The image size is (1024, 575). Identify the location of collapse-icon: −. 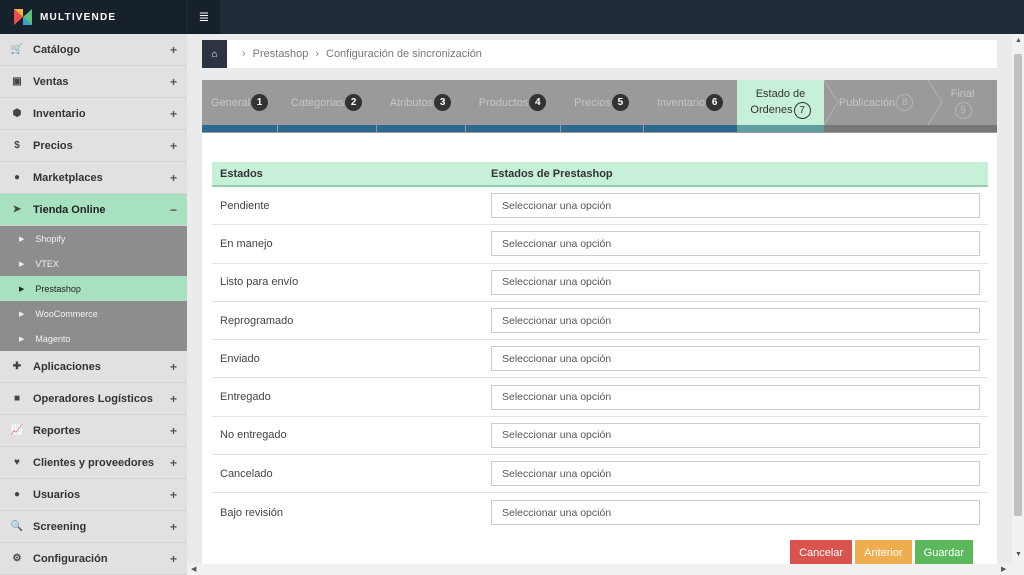
(173, 210).